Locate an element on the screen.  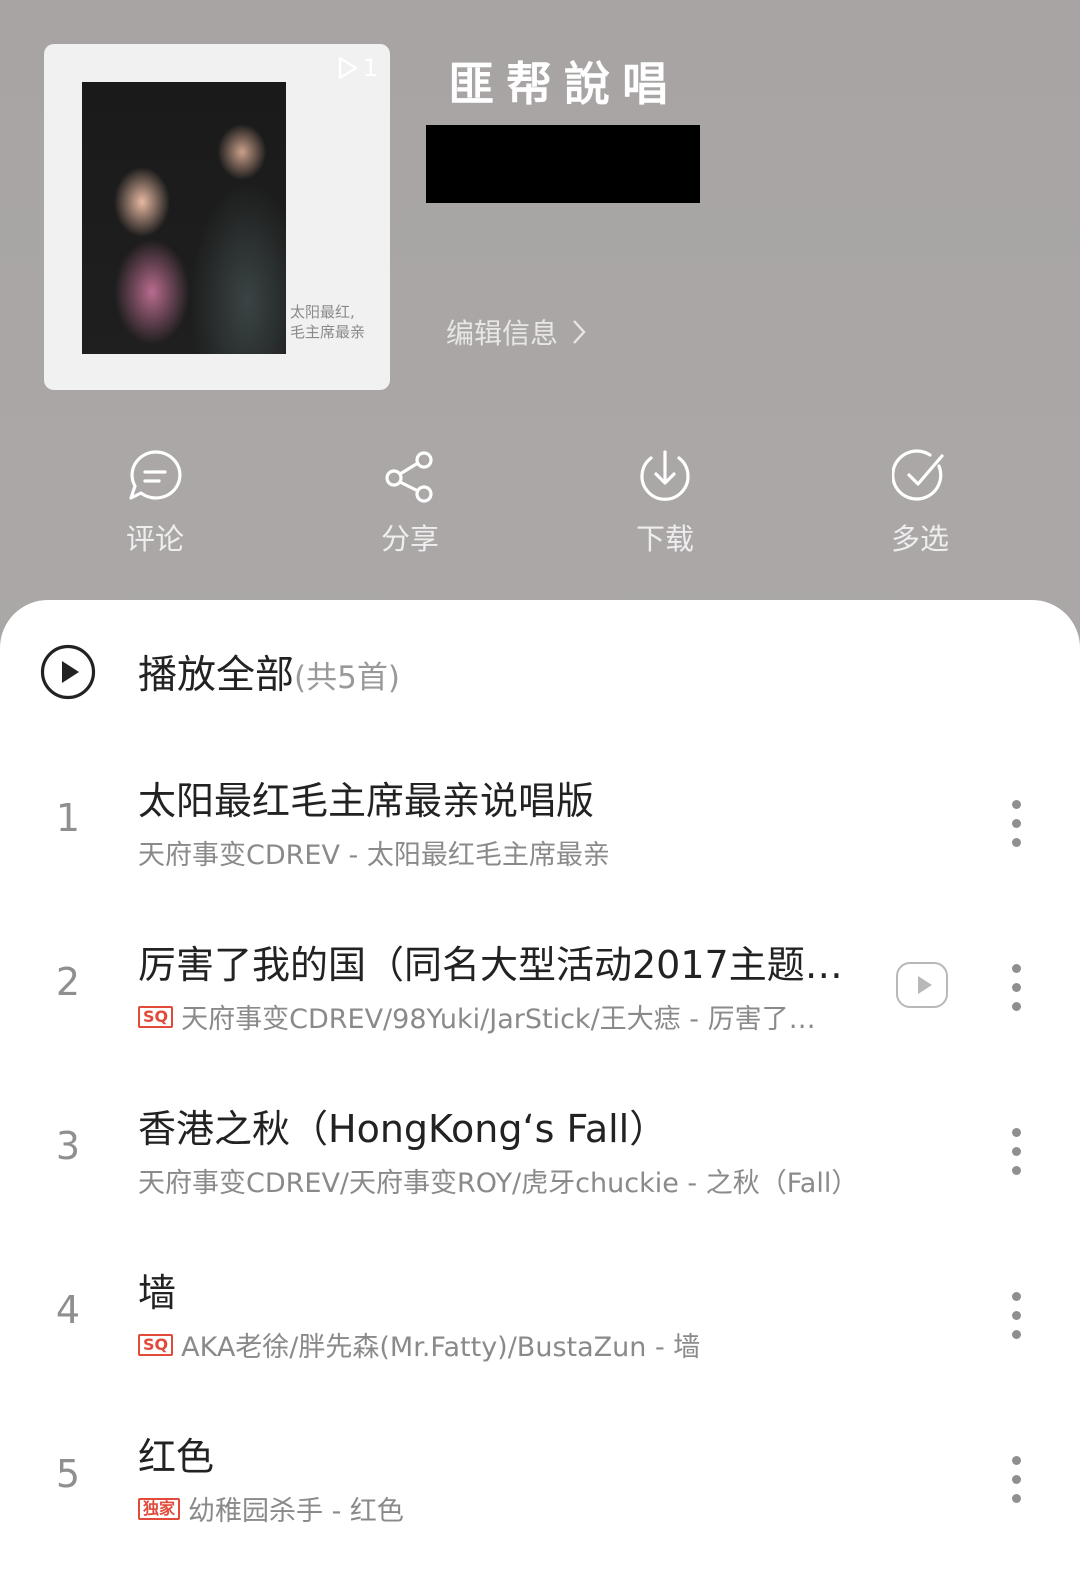
song-title: 红色 is located at coordinates (176, 1457).